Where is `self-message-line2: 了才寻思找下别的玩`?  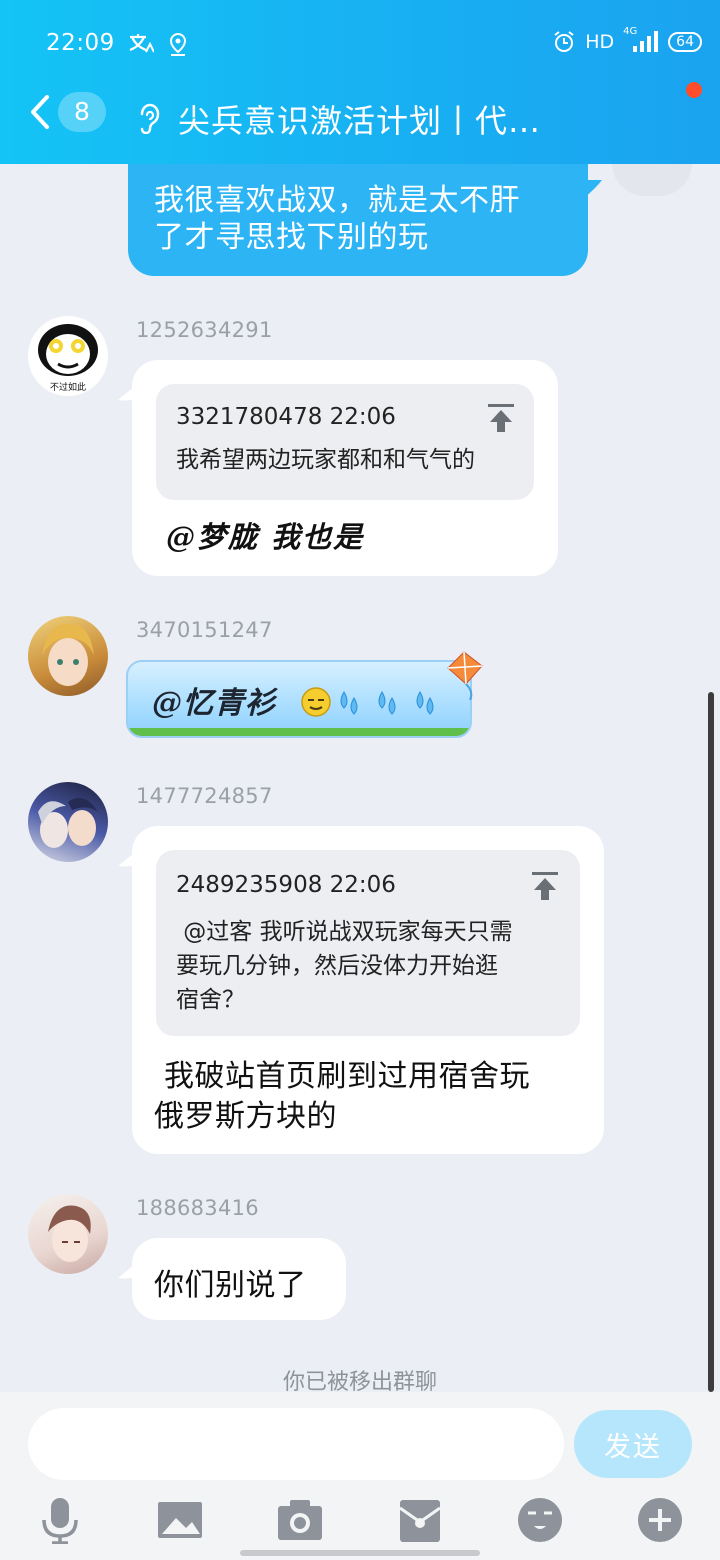 self-message-line2: 了才寻思找下别的玩 is located at coordinates (291, 237).